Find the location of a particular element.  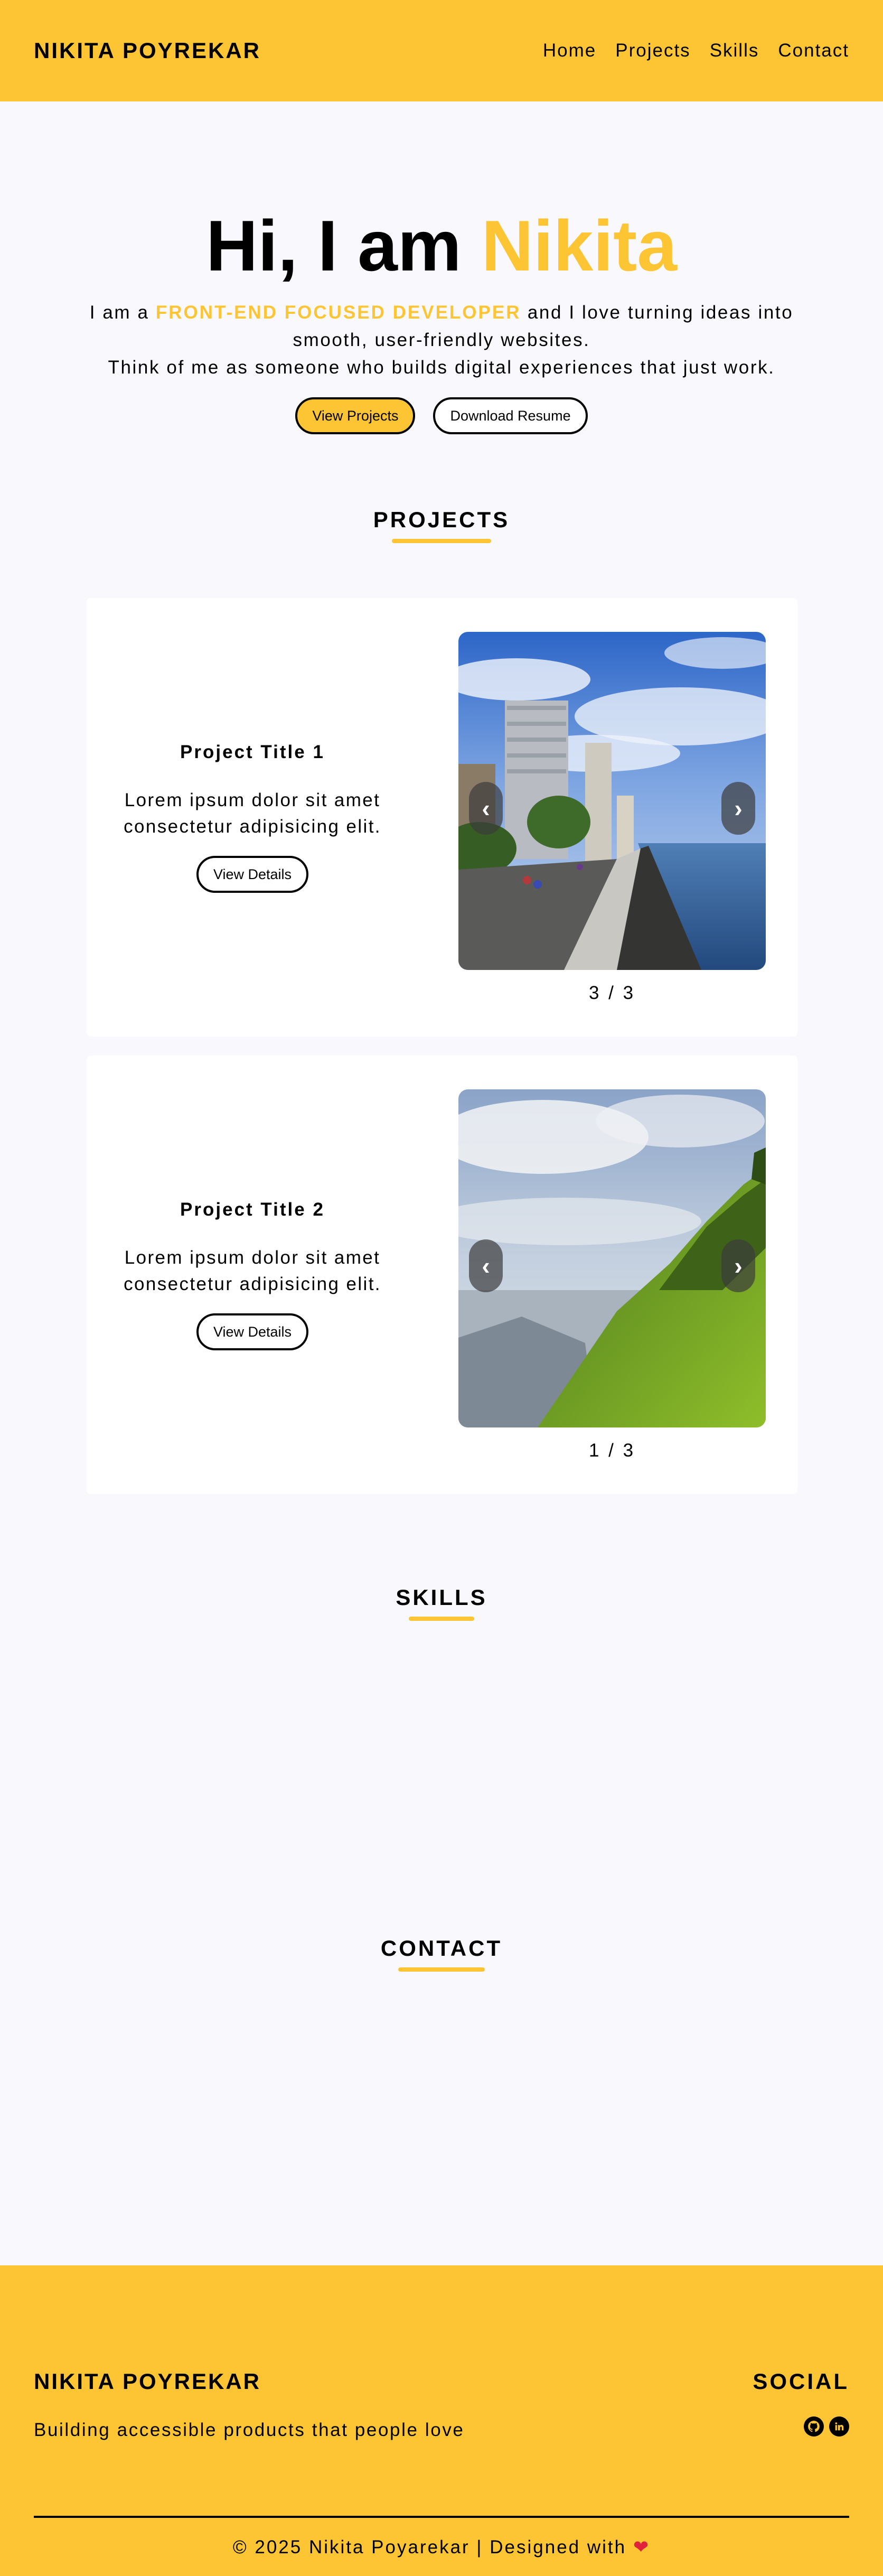

linkedin-icon is located at coordinates (839, 2426).